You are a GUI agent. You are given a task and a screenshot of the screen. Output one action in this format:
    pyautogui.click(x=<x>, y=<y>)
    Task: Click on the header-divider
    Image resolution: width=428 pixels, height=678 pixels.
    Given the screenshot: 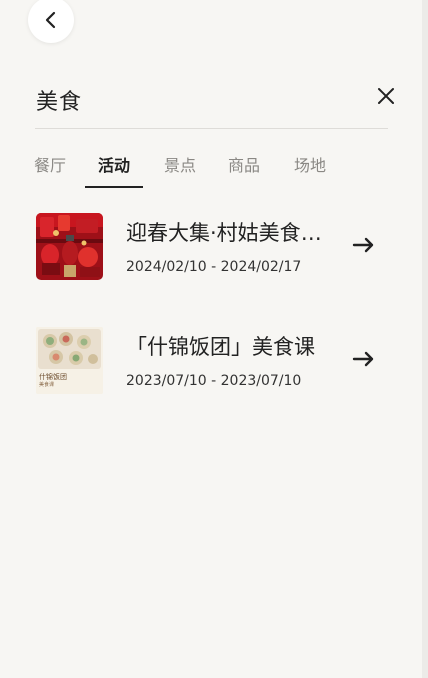 What is the action you would take?
    pyautogui.click(x=211, y=128)
    